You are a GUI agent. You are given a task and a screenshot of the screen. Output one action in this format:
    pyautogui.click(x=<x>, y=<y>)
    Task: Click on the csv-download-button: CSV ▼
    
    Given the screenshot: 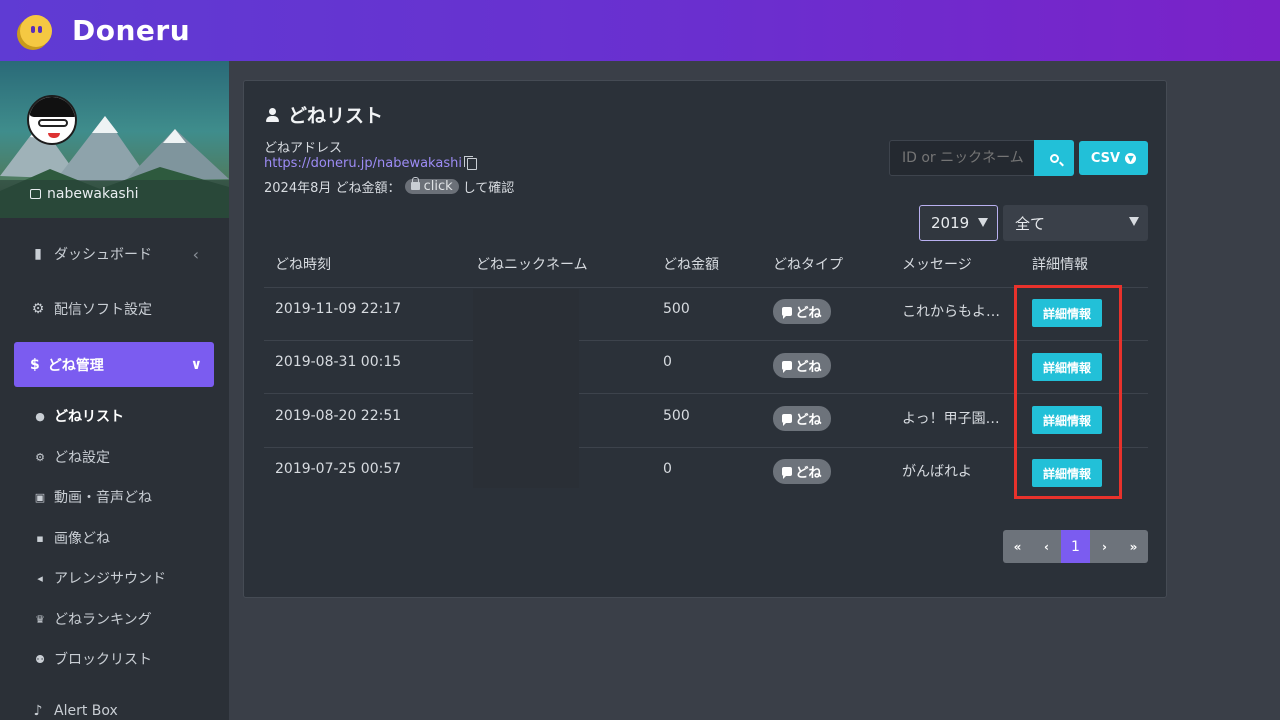 What is the action you would take?
    pyautogui.click(x=1113, y=158)
    